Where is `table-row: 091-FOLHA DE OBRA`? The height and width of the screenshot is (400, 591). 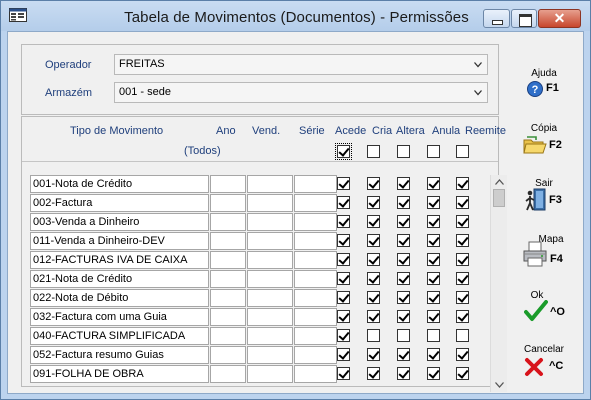
table-row: 091-FOLHA DE OBRA is located at coordinates (255, 374).